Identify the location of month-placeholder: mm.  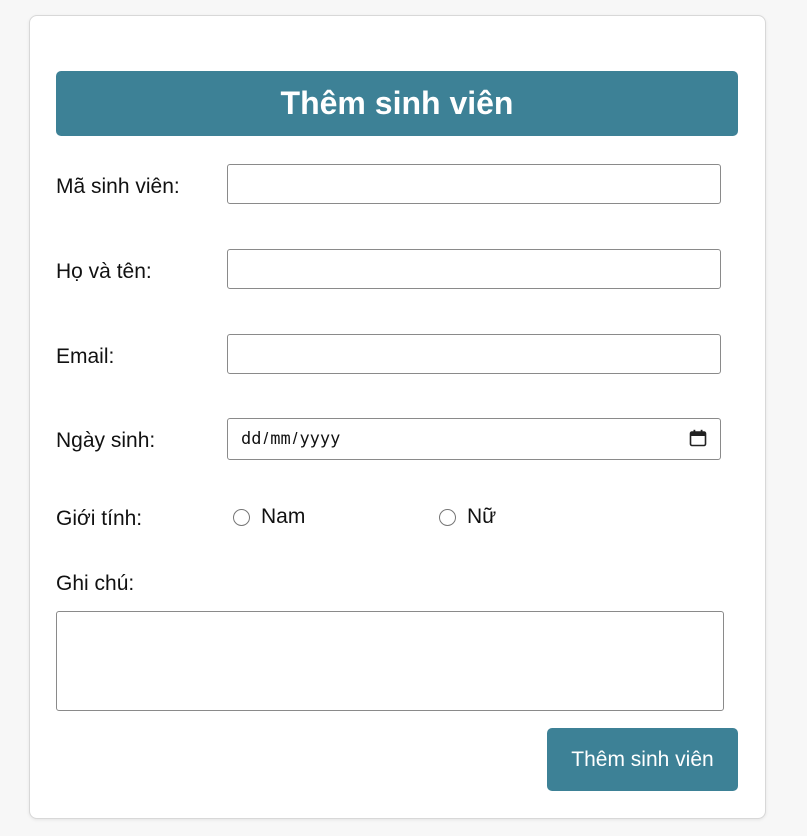
(280, 439).